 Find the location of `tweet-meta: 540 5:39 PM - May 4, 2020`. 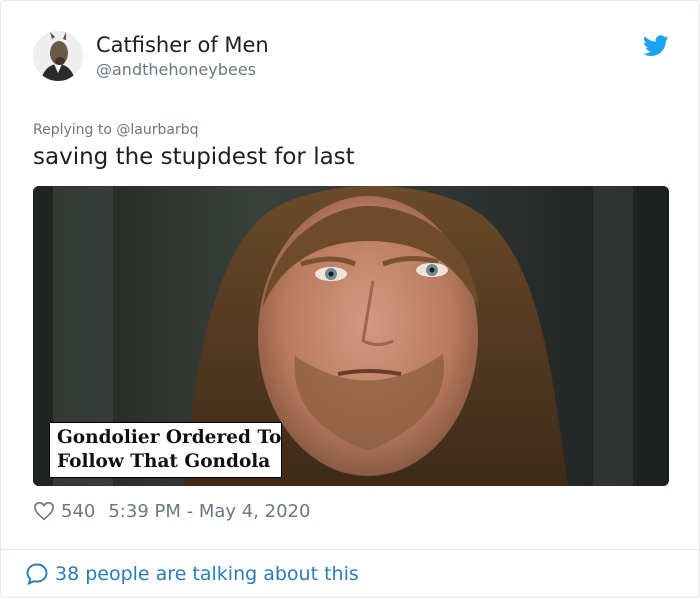

tweet-meta: 540 5:39 PM - May 4, 2020 is located at coordinates (171, 511).